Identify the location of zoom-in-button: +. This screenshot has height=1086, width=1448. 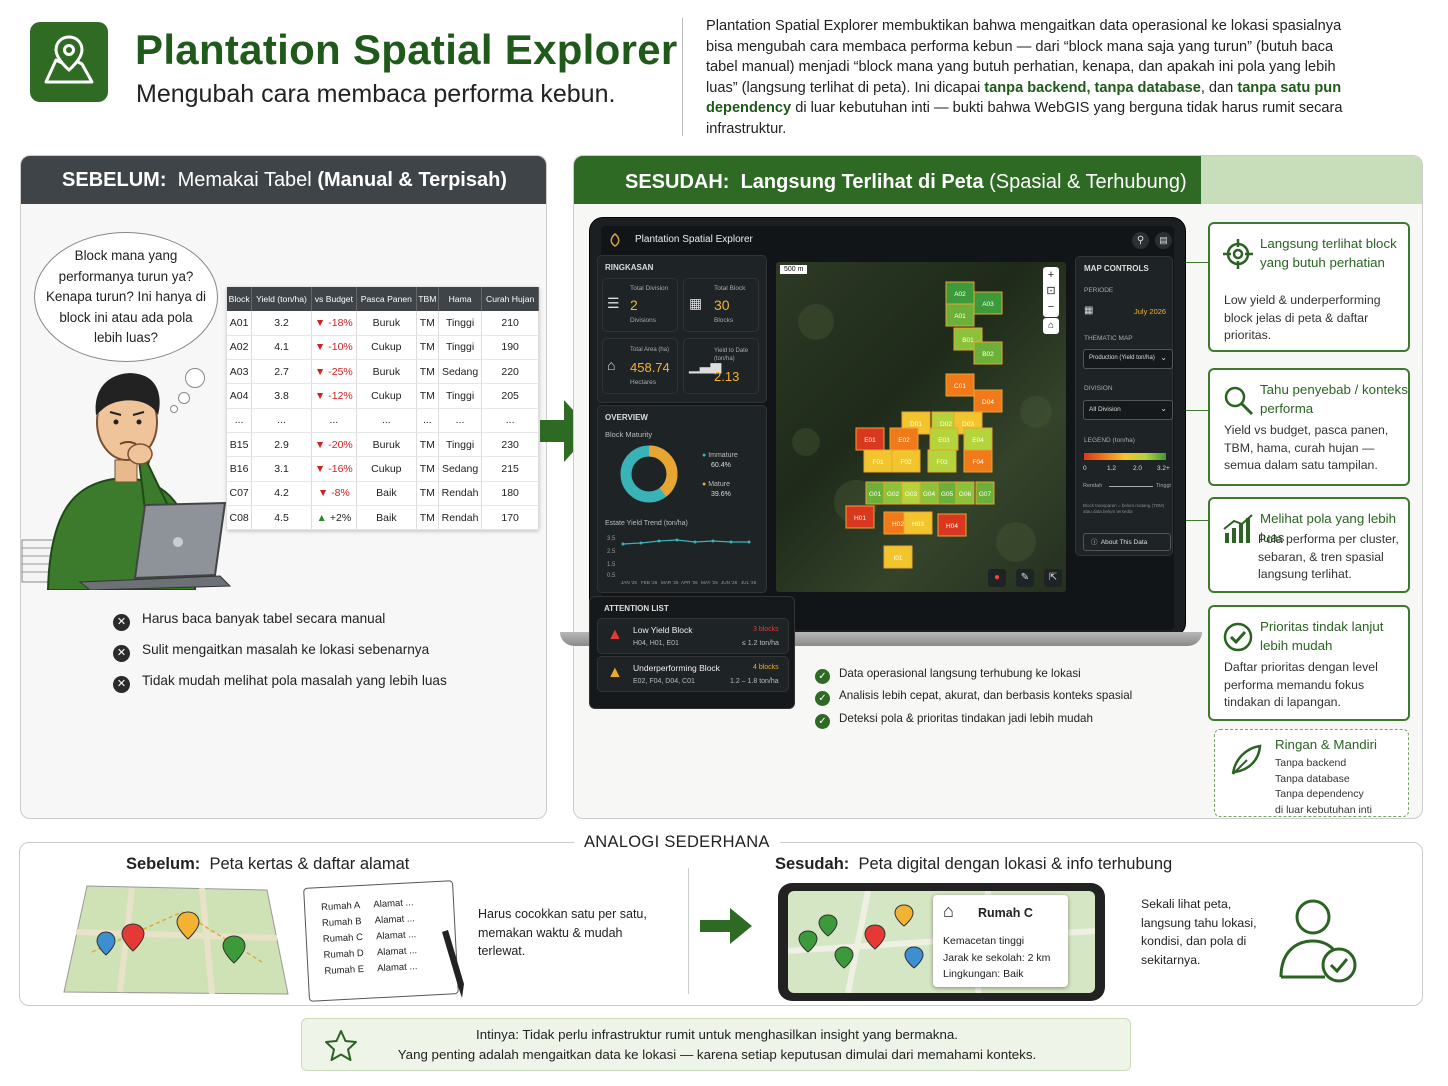
(1051, 275).